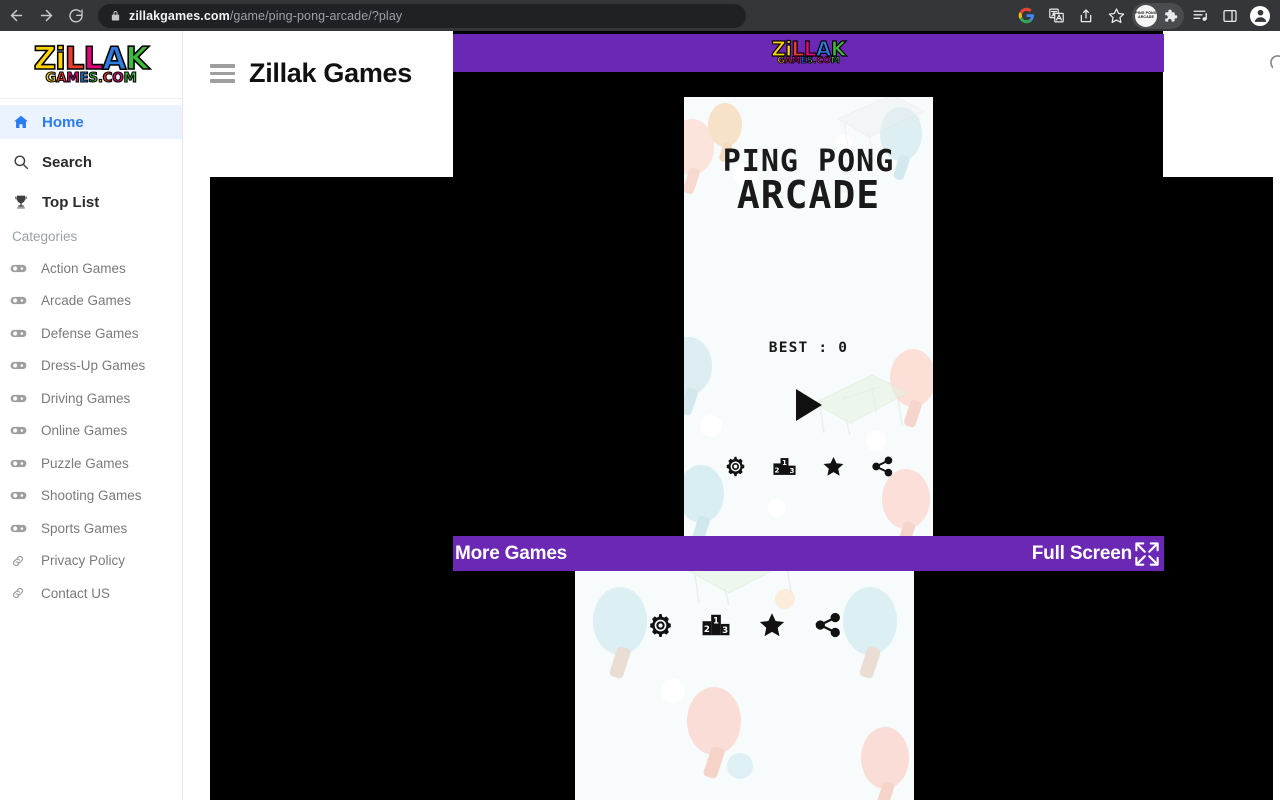 This screenshot has height=800, width=1280. I want to click on play-button, so click(808, 405).